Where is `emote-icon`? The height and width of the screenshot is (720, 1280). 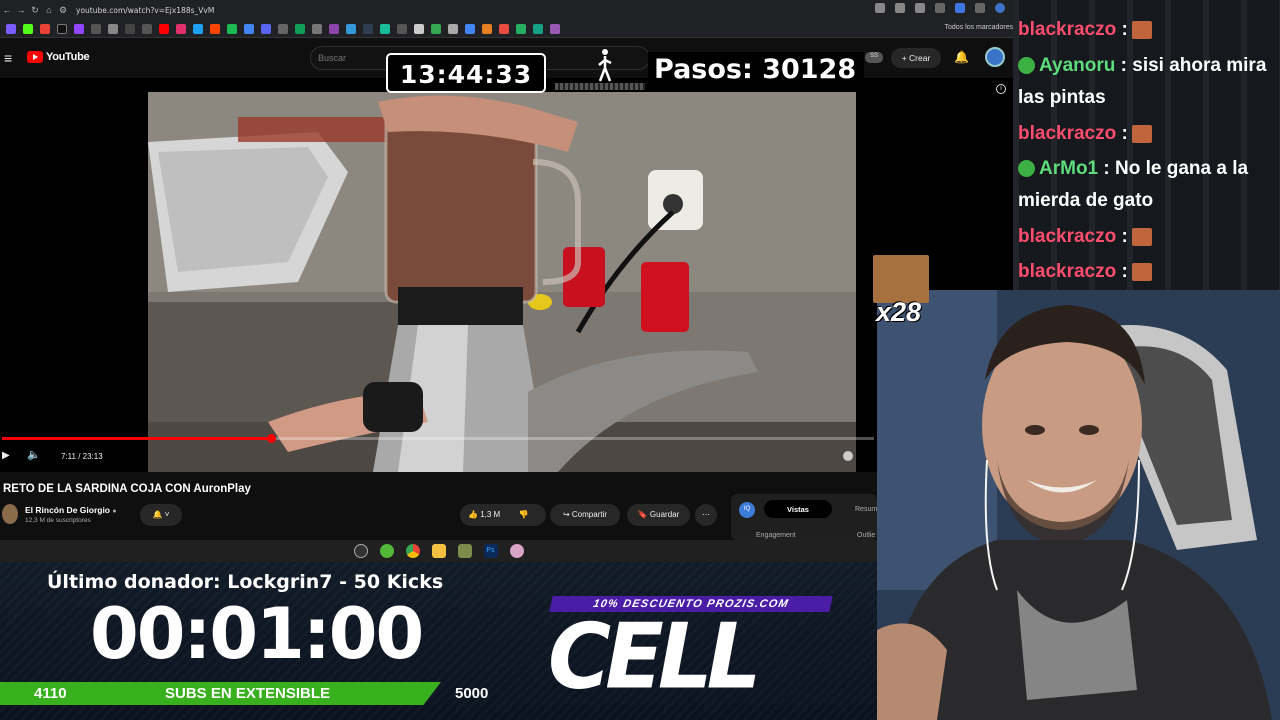 emote-icon is located at coordinates (1141, 29).